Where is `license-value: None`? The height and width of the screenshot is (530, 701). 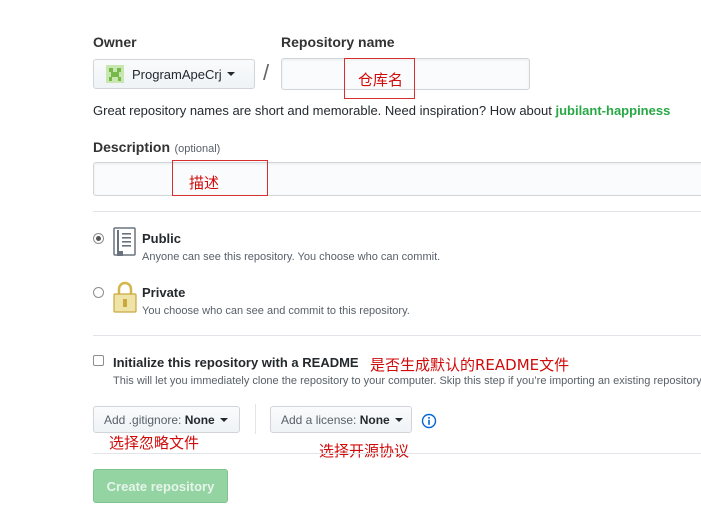
license-value: None is located at coordinates (374, 419).